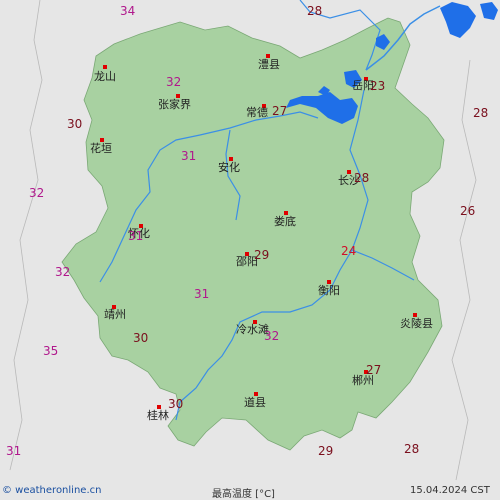 The height and width of the screenshot is (500, 500). Describe the element at coordinates (51, 490) in the screenshot. I see `copyright-link: © weatheronline.cn` at that location.